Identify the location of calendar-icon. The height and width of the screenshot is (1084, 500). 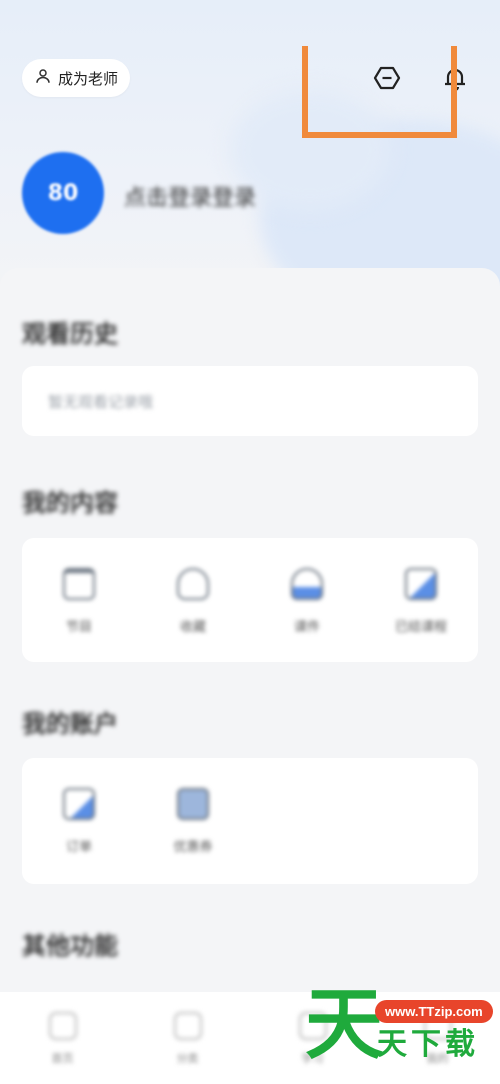
(79, 584).